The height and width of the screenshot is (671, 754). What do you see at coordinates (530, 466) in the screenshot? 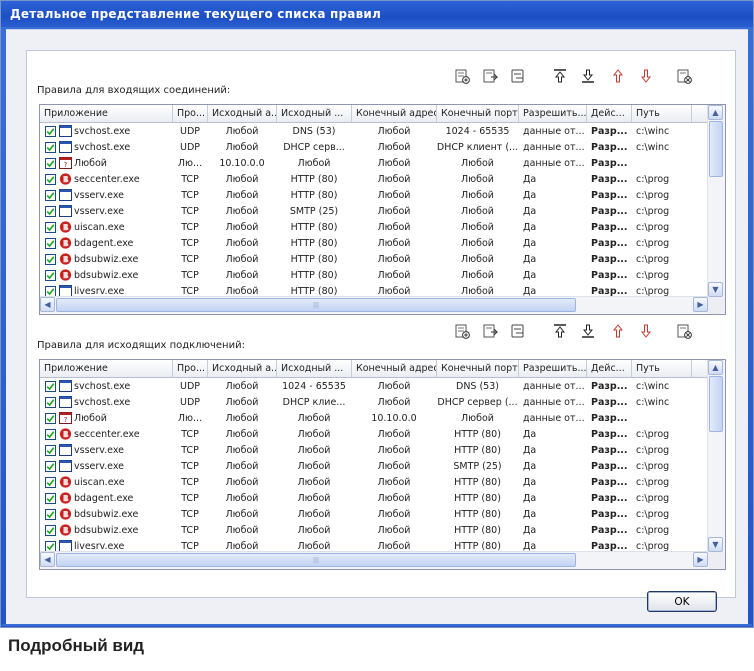
I see `allow-cell: Да` at bounding box center [530, 466].